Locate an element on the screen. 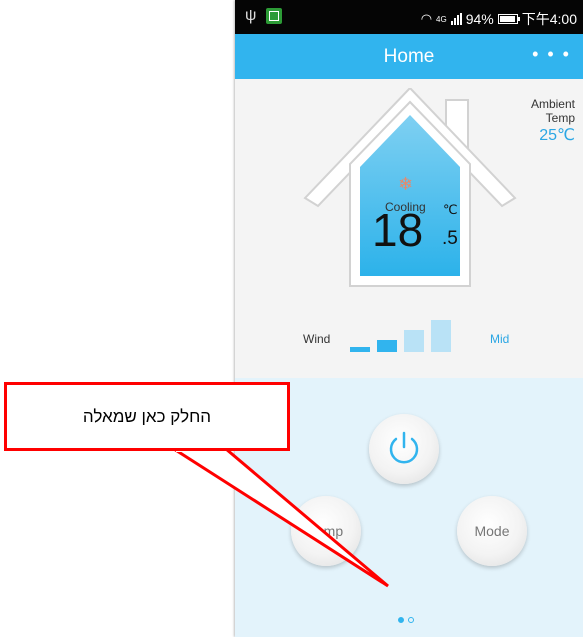  annotation-callout: החלק כאן שמאלה is located at coordinates (147, 416).